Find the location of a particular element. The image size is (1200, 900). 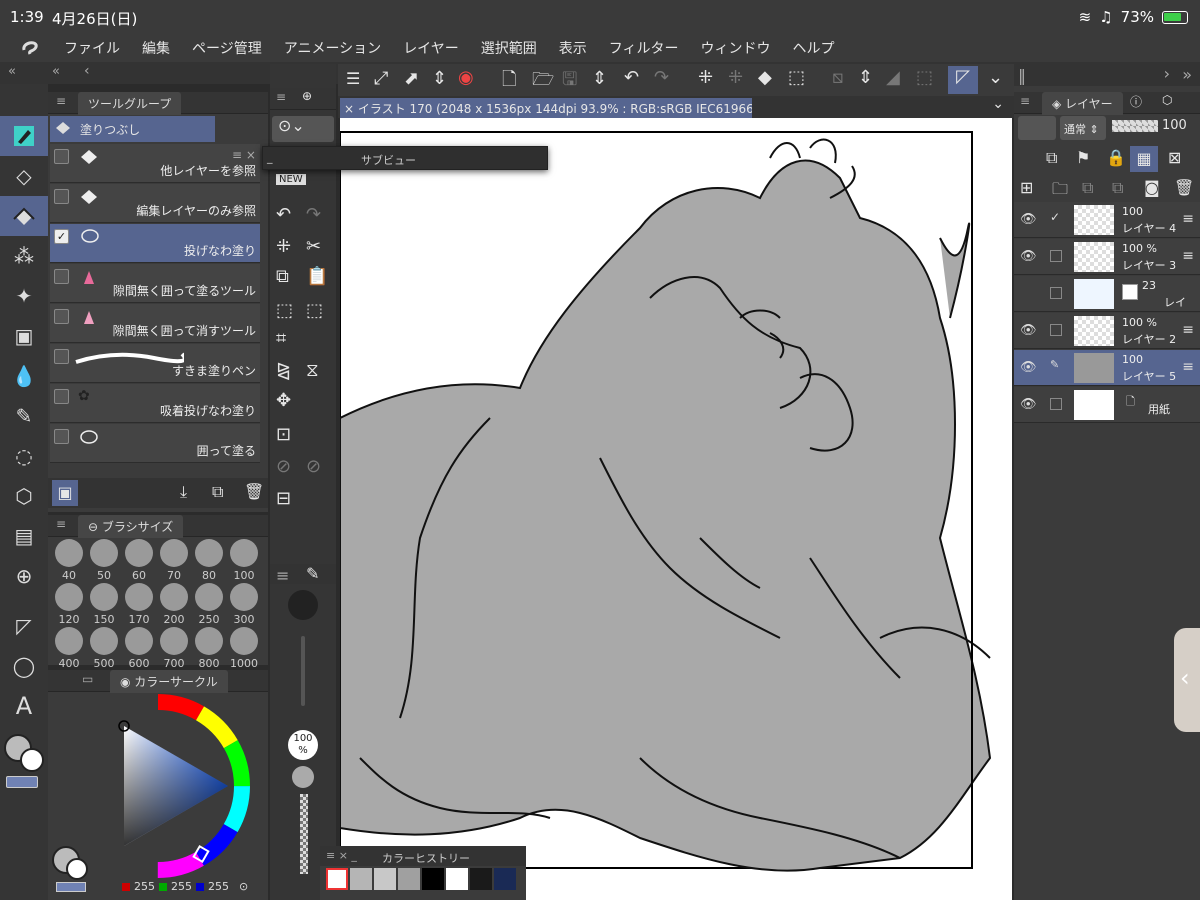

trash-icon: 🗑 is located at coordinates (254, 491).